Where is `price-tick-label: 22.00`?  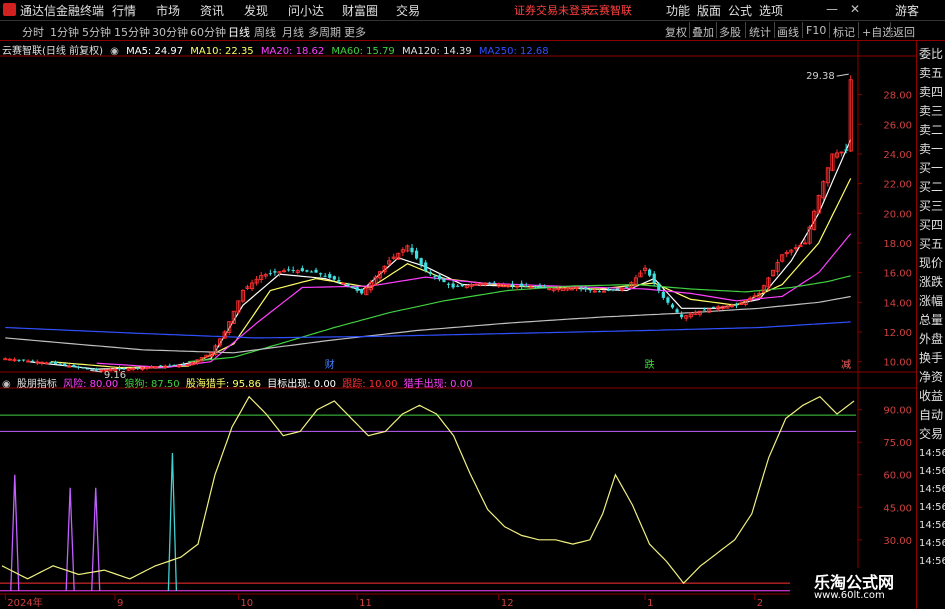 price-tick-label: 22.00 is located at coordinates (897, 185).